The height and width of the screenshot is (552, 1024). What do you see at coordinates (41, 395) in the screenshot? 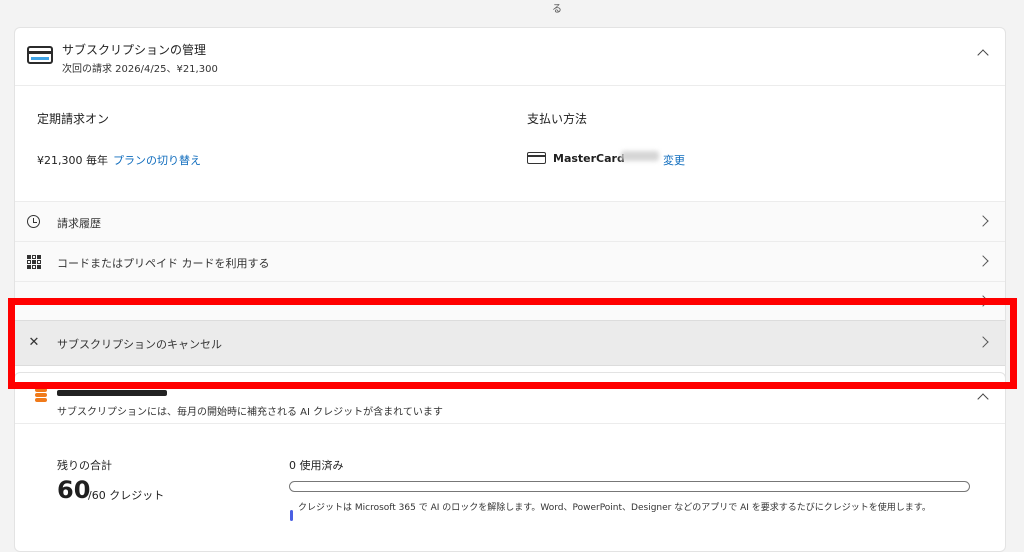
I see `coins-icon` at bounding box center [41, 395].